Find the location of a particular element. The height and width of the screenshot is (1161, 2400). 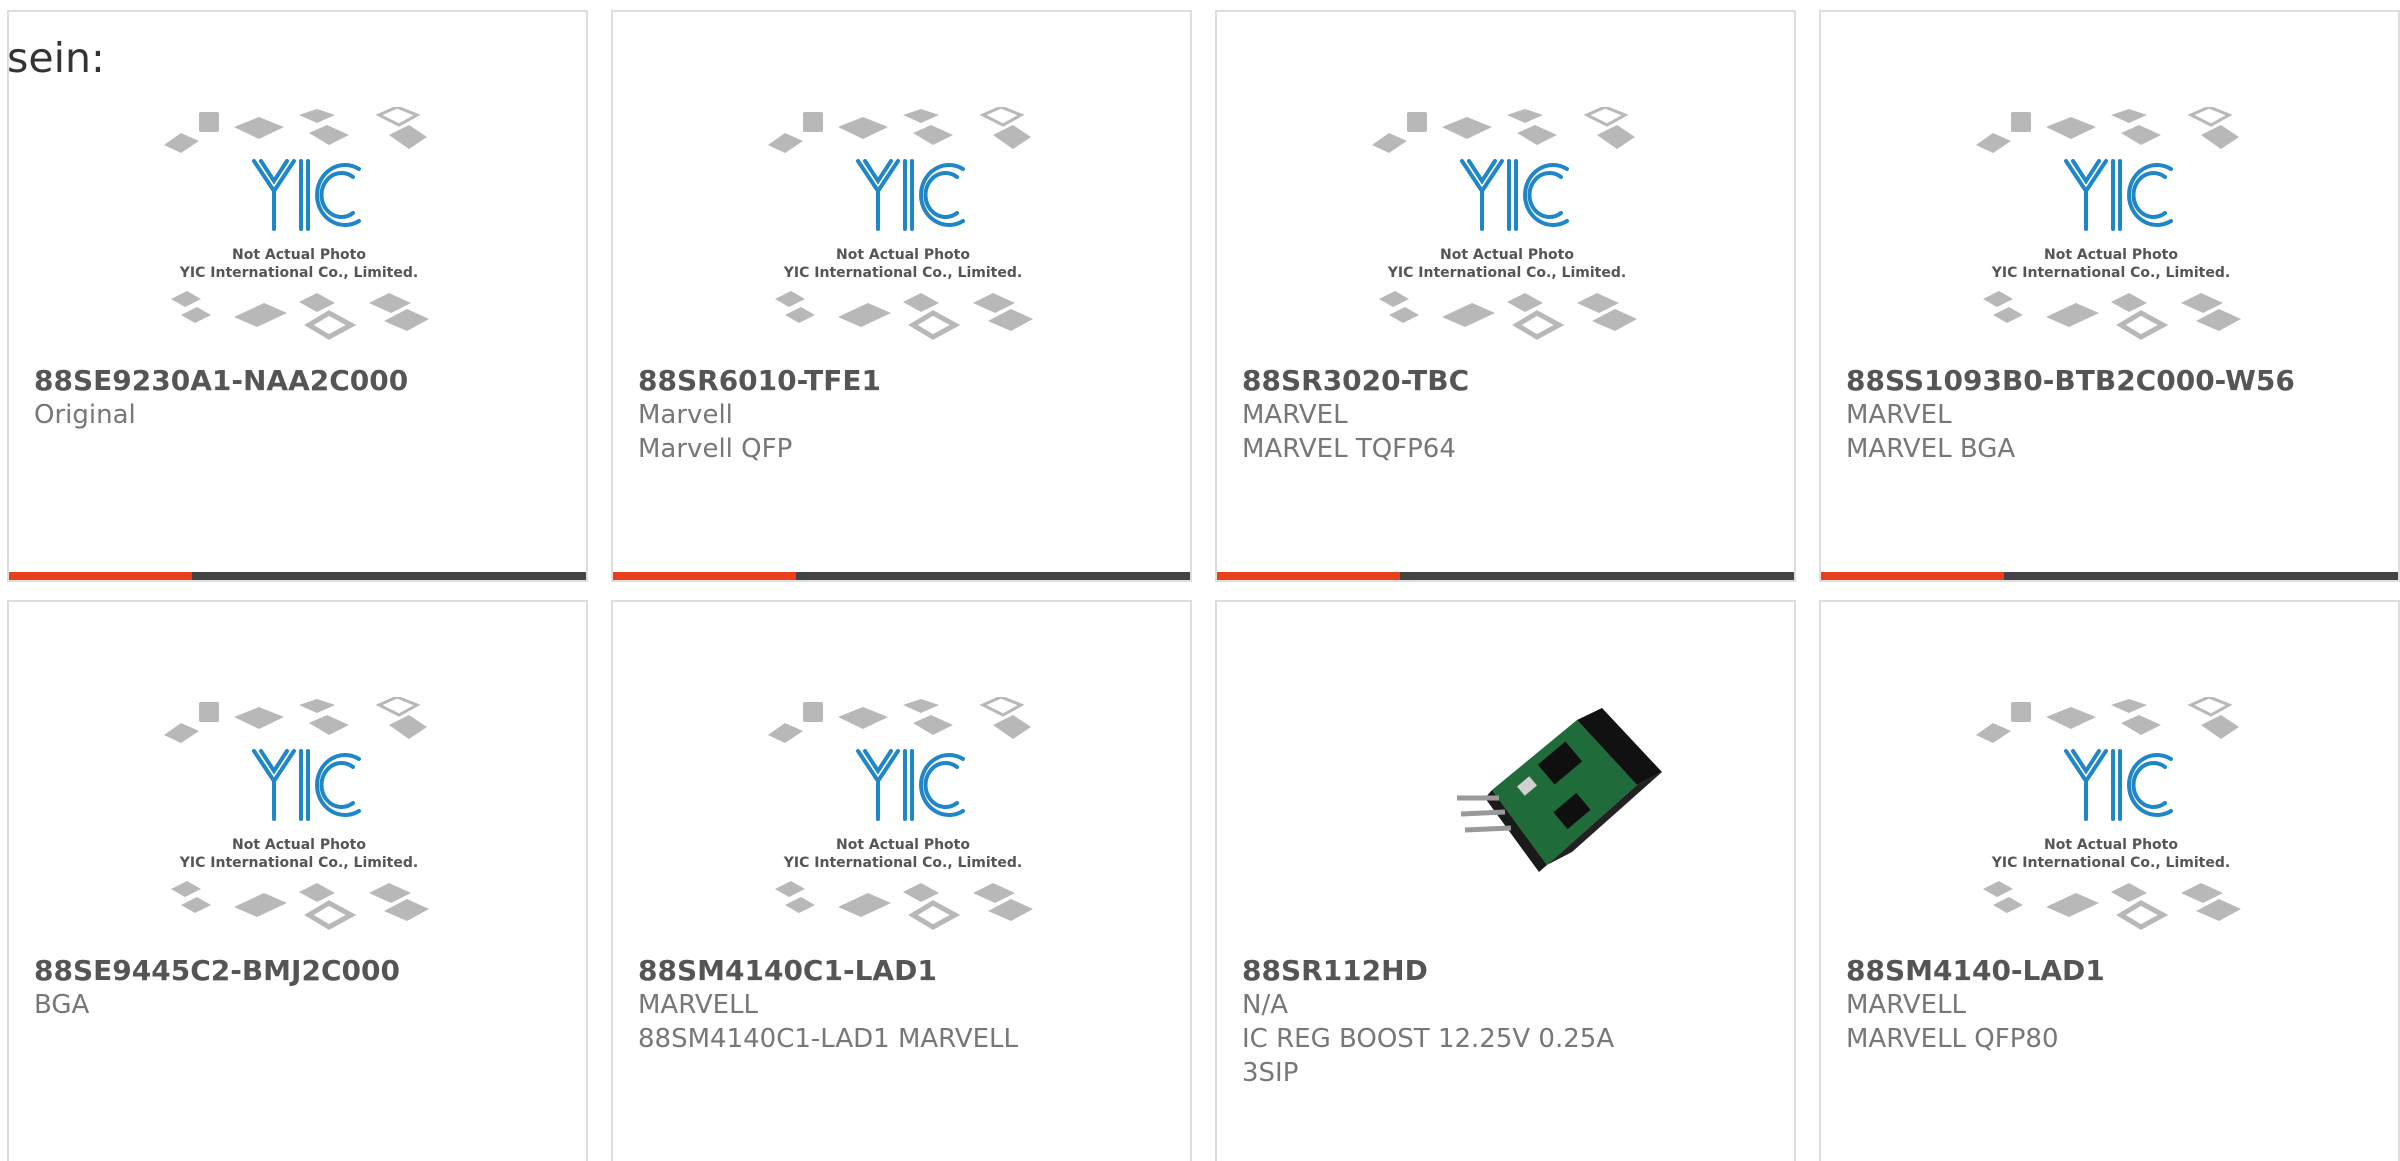

product-name: 88SE9445C2-BMJ2C000 is located at coordinates (217, 970).